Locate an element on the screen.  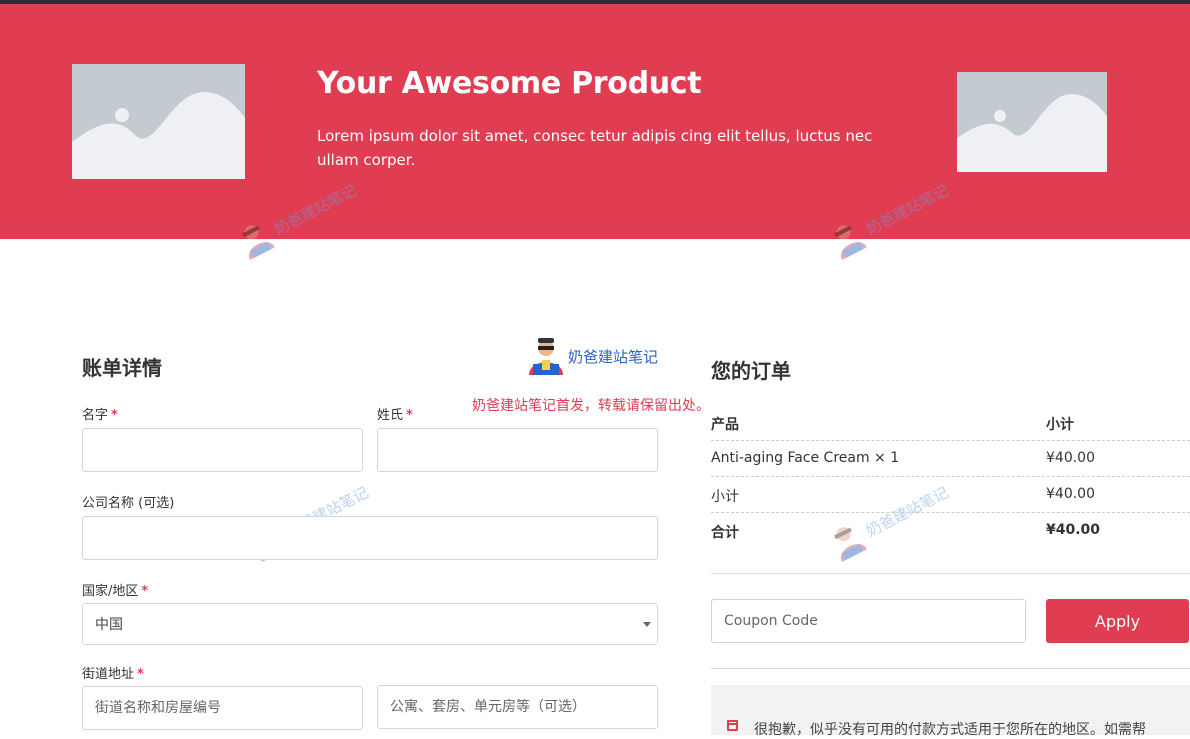
total-value: ¥40.00 is located at coordinates (1073, 530).